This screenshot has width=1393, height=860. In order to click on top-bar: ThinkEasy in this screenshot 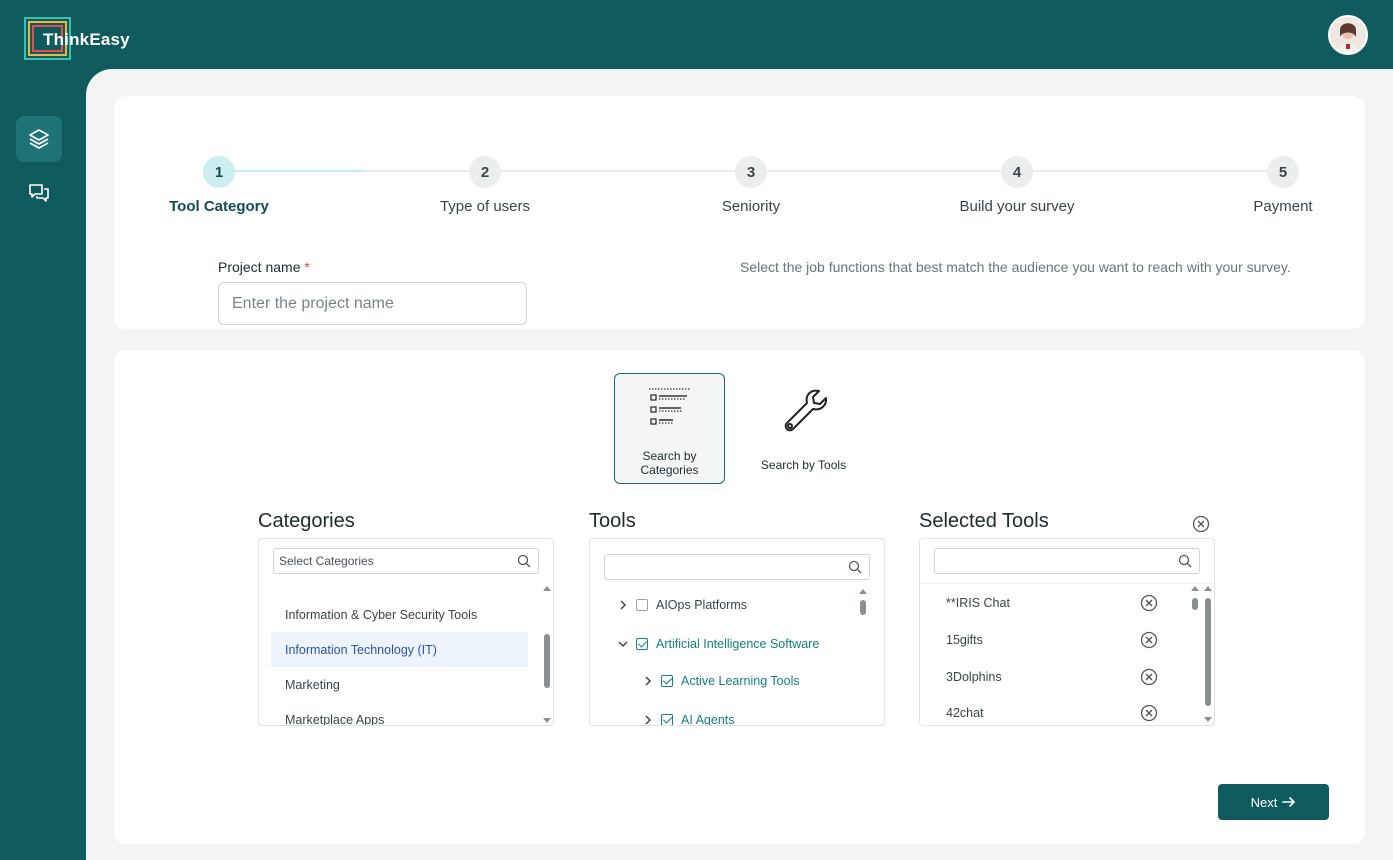, I will do `click(696, 34)`.